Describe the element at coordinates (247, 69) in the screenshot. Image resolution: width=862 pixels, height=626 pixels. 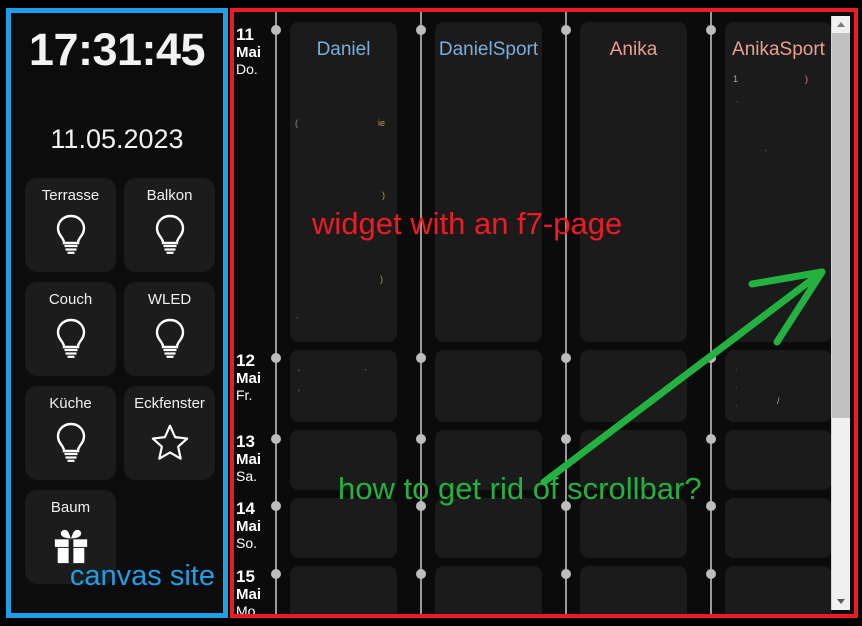
I see `date-weekday: Do.` at that location.